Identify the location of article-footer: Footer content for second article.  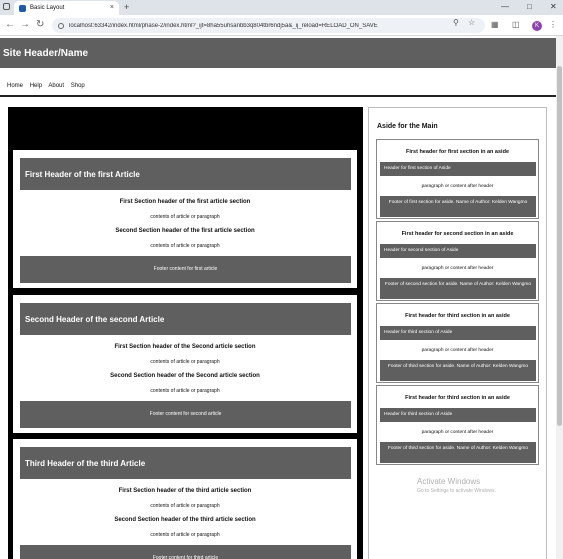
(185, 414).